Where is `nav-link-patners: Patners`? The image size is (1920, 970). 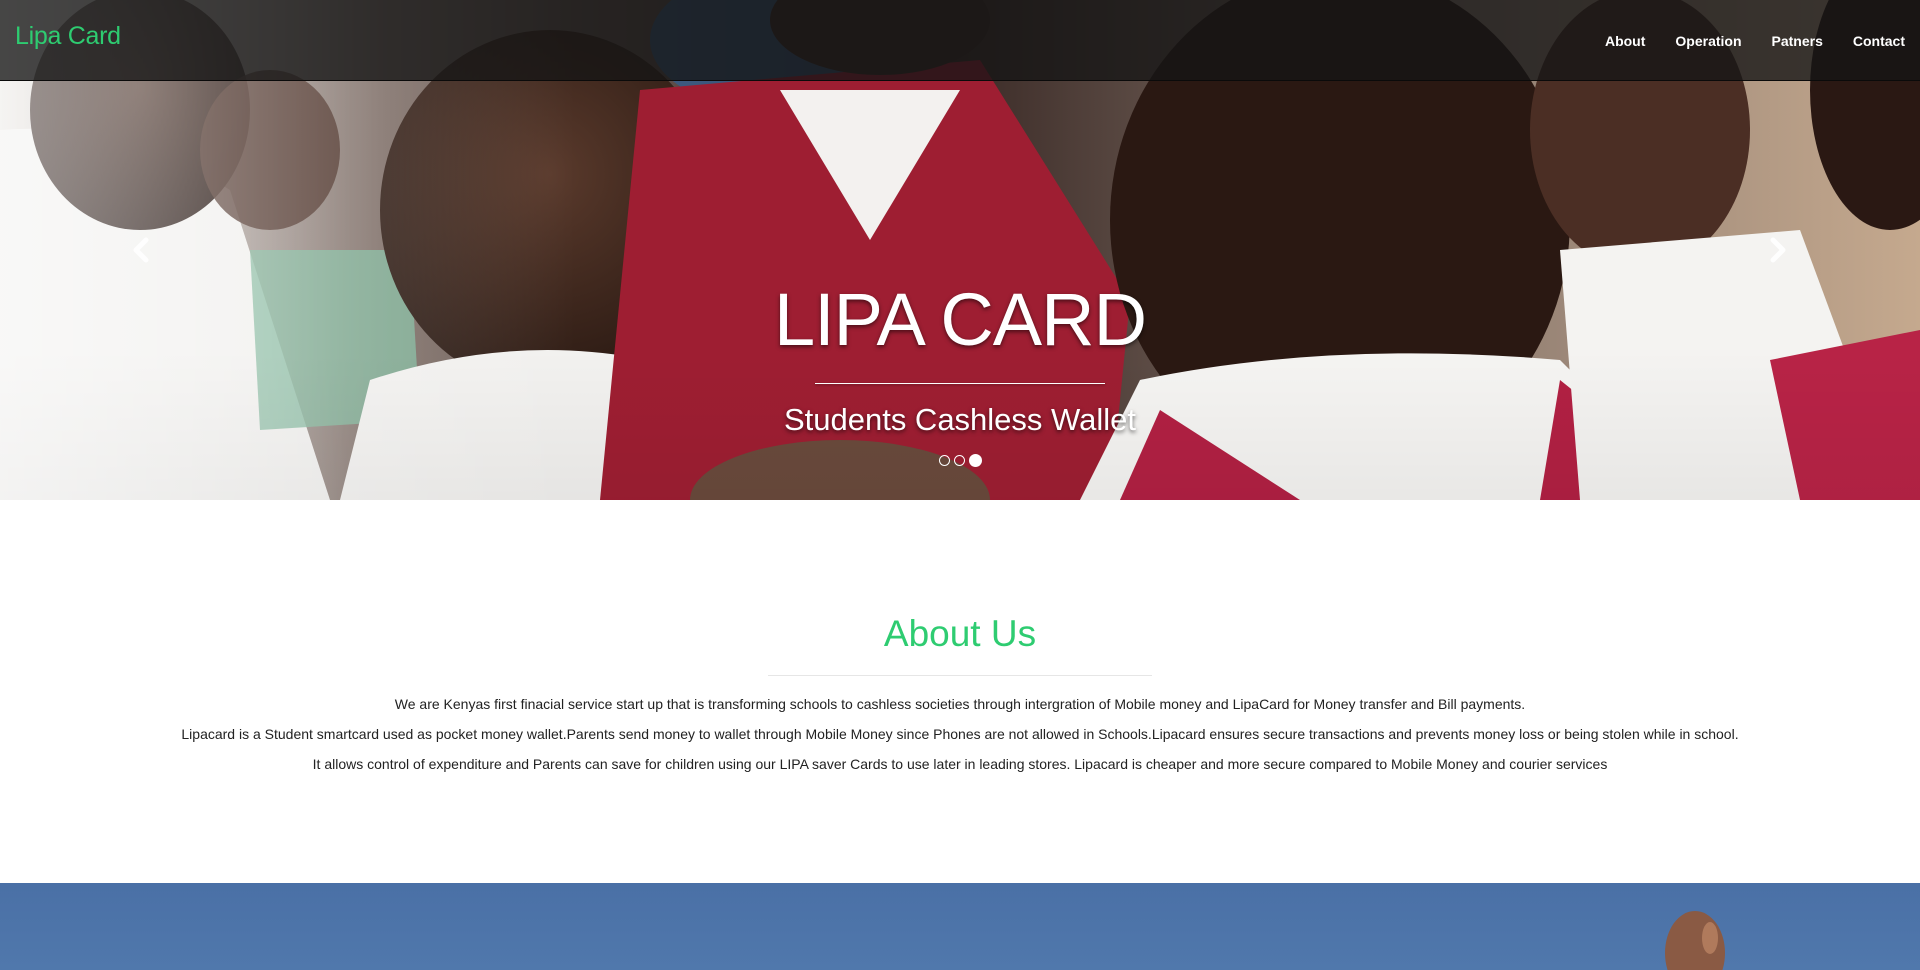 nav-link-patners: Patners is located at coordinates (1797, 41).